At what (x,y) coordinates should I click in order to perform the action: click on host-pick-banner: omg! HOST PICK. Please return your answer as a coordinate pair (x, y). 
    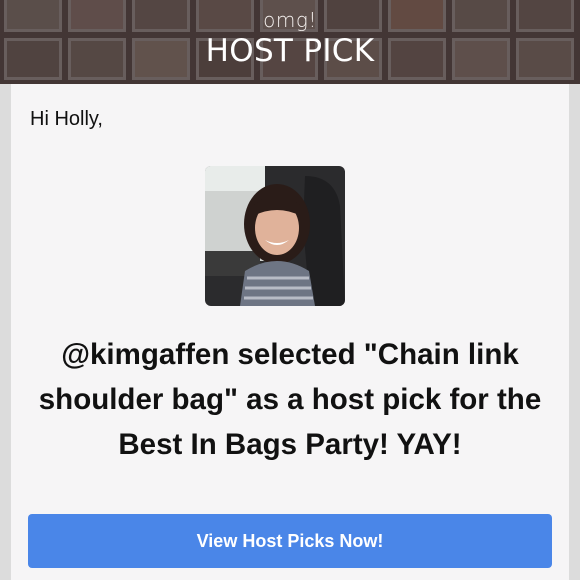
    Looking at the image, I should click on (290, 42).